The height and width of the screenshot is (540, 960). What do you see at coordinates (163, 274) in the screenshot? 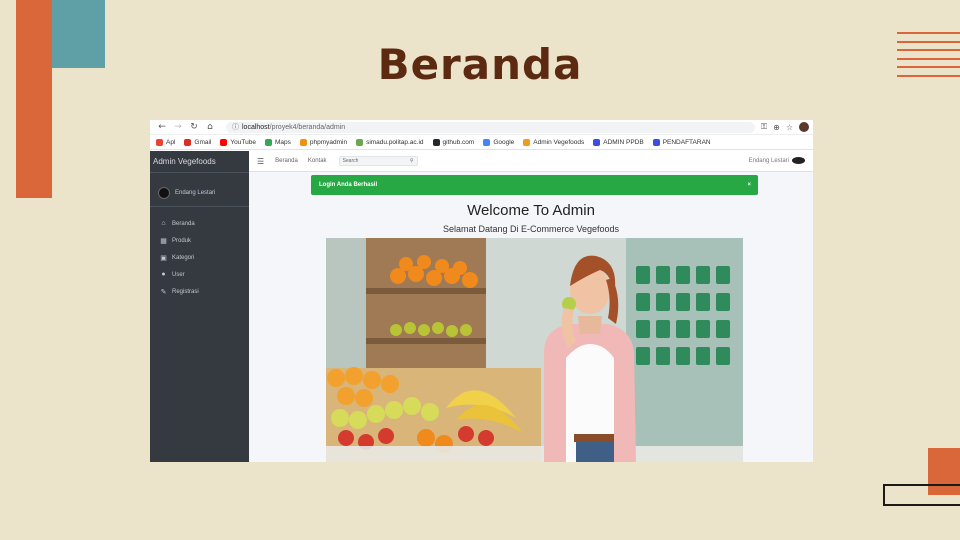
I see `user-icon: ●` at bounding box center [163, 274].